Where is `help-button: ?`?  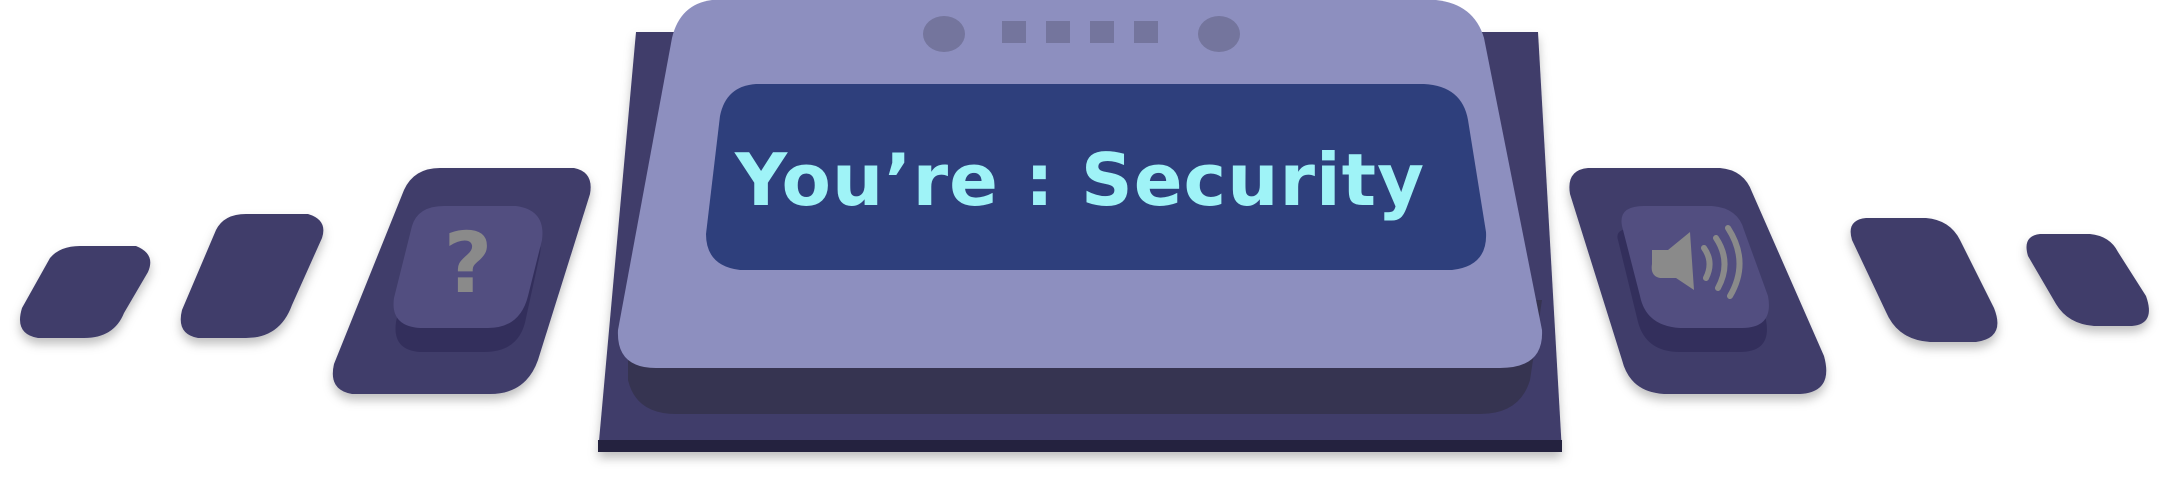
help-button: ? is located at coordinates (468, 279).